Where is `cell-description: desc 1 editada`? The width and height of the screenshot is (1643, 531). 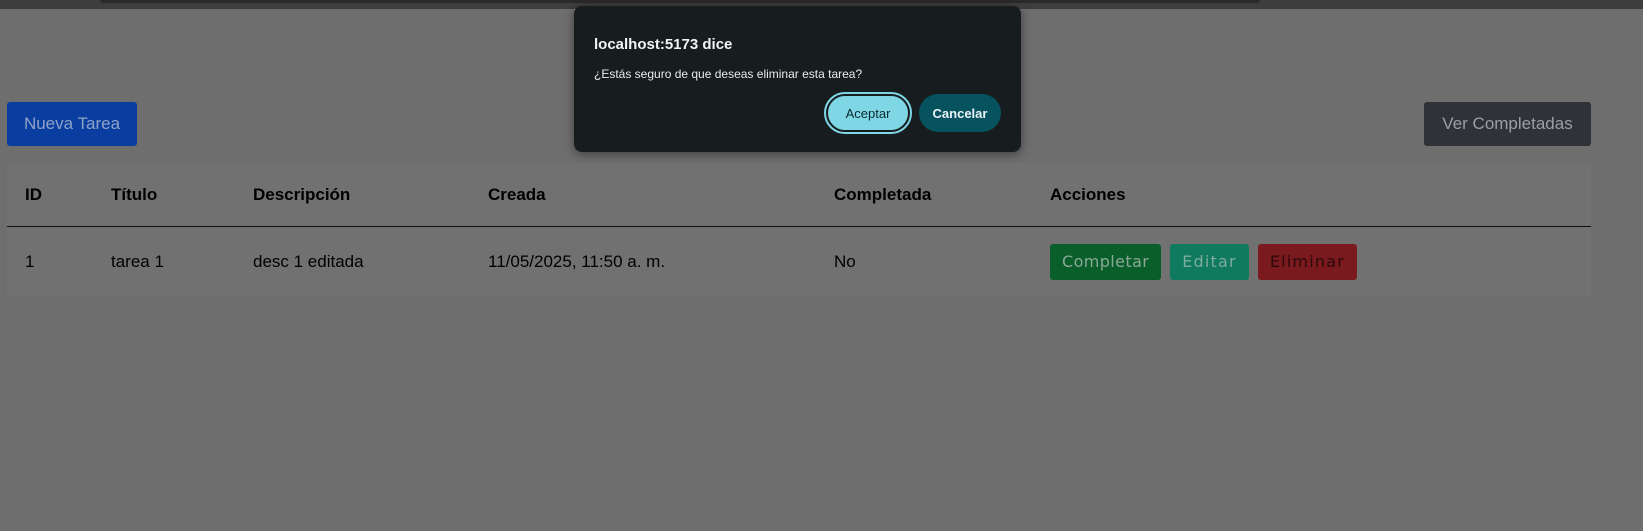
cell-description: desc 1 editada is located at coordinates (308, 261).